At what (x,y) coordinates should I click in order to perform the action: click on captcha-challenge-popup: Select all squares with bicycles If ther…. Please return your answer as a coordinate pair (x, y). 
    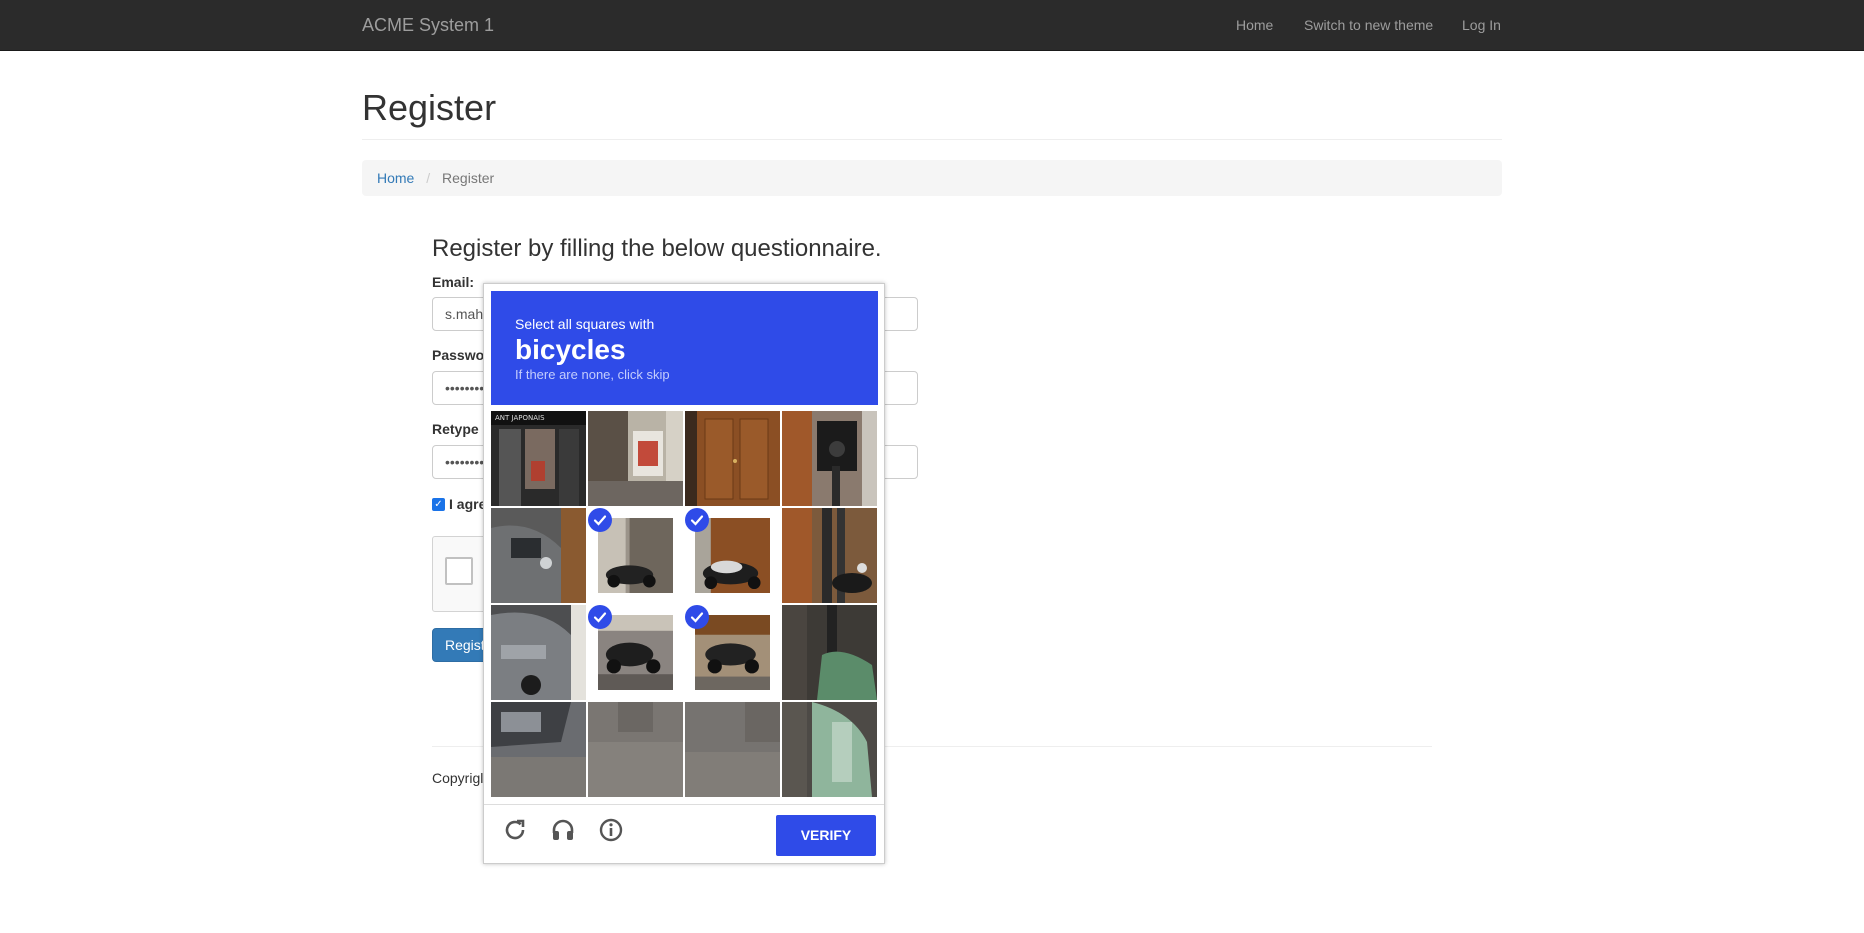
    Looking at the image, I should click on (684, 573).